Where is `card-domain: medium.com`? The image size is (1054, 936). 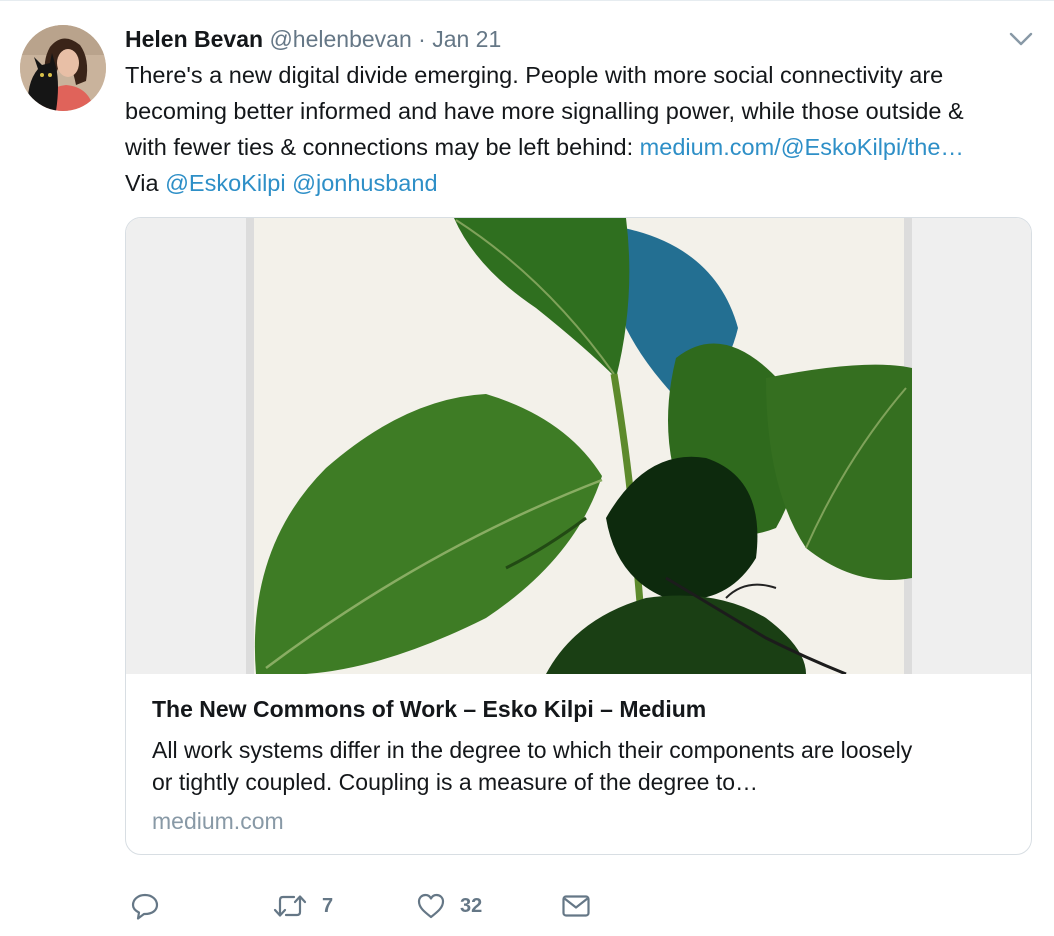
card-domain: medium.com is located at coordinates (218, 821).